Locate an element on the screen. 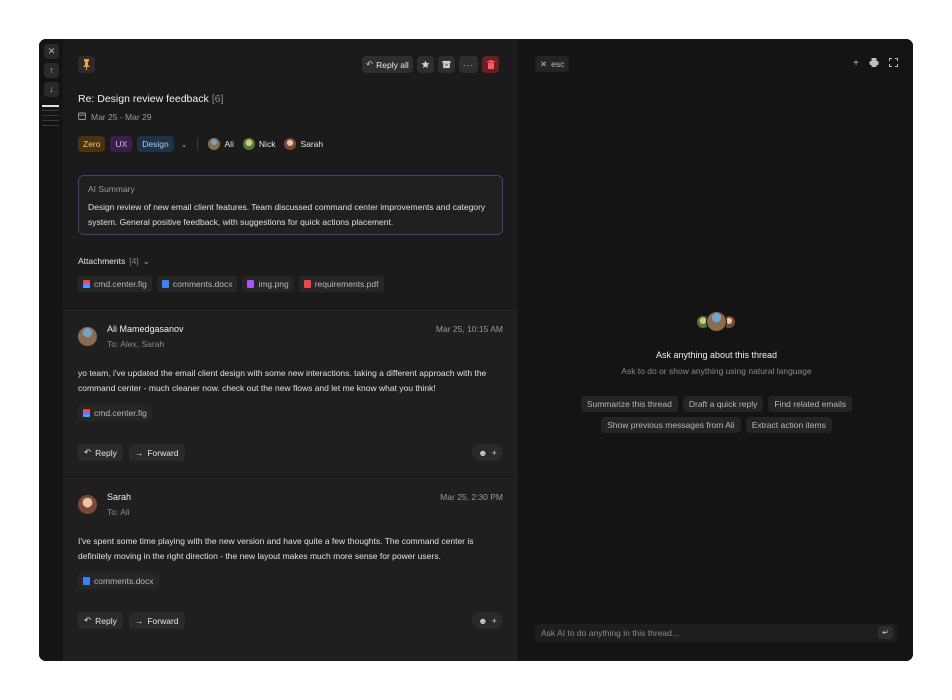 This screenshot has height=700, width=952. toolbar-actions: ↶ Reply all ··· is located at coordinates (431, 64).